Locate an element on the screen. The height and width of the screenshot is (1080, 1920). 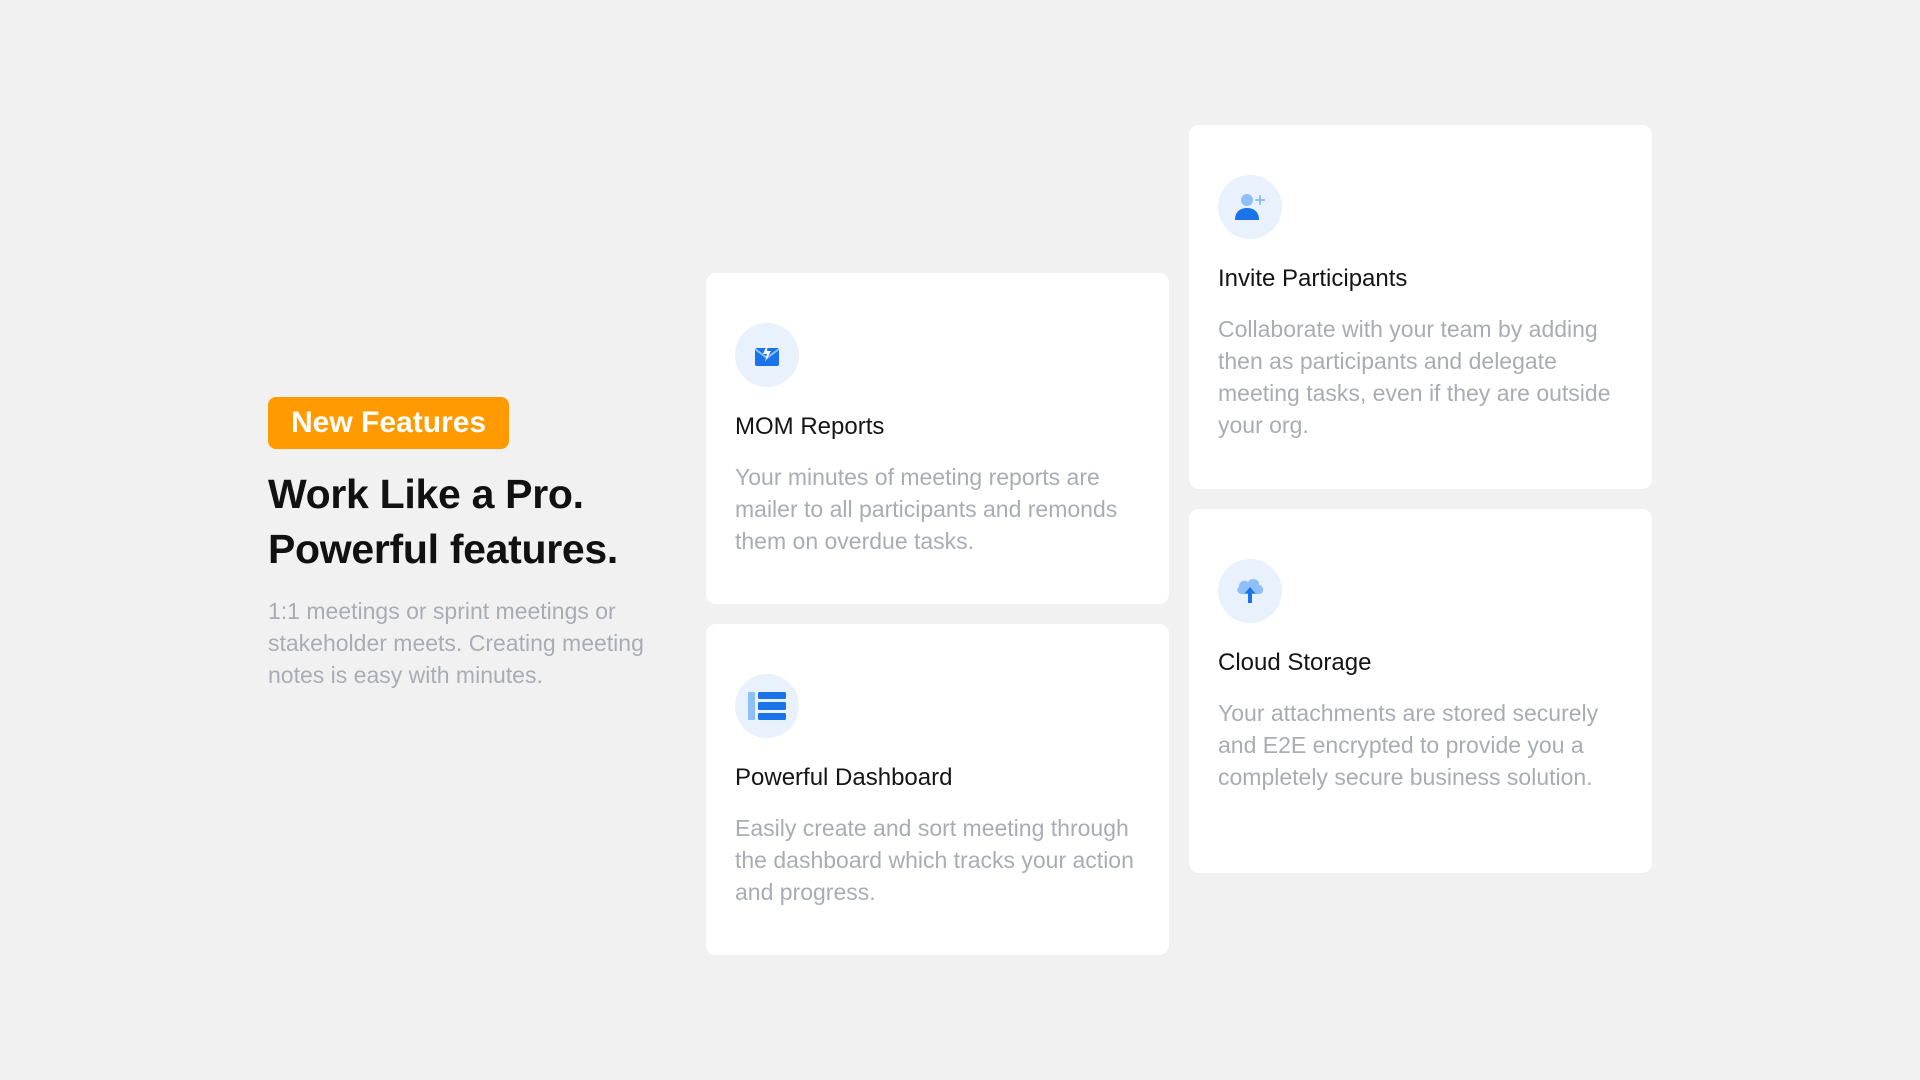
feature-card-title: Powerful Dashboard is located at coordinates (844, 777).